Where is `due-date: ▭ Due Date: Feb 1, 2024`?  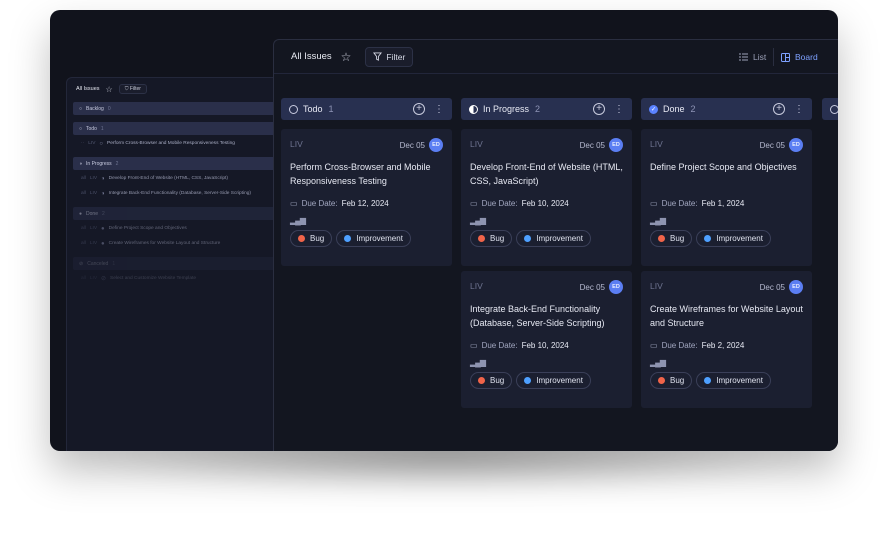
due-date: ▭ Due Date: Feb 1, 2024 is located at coordinates (726, 203).